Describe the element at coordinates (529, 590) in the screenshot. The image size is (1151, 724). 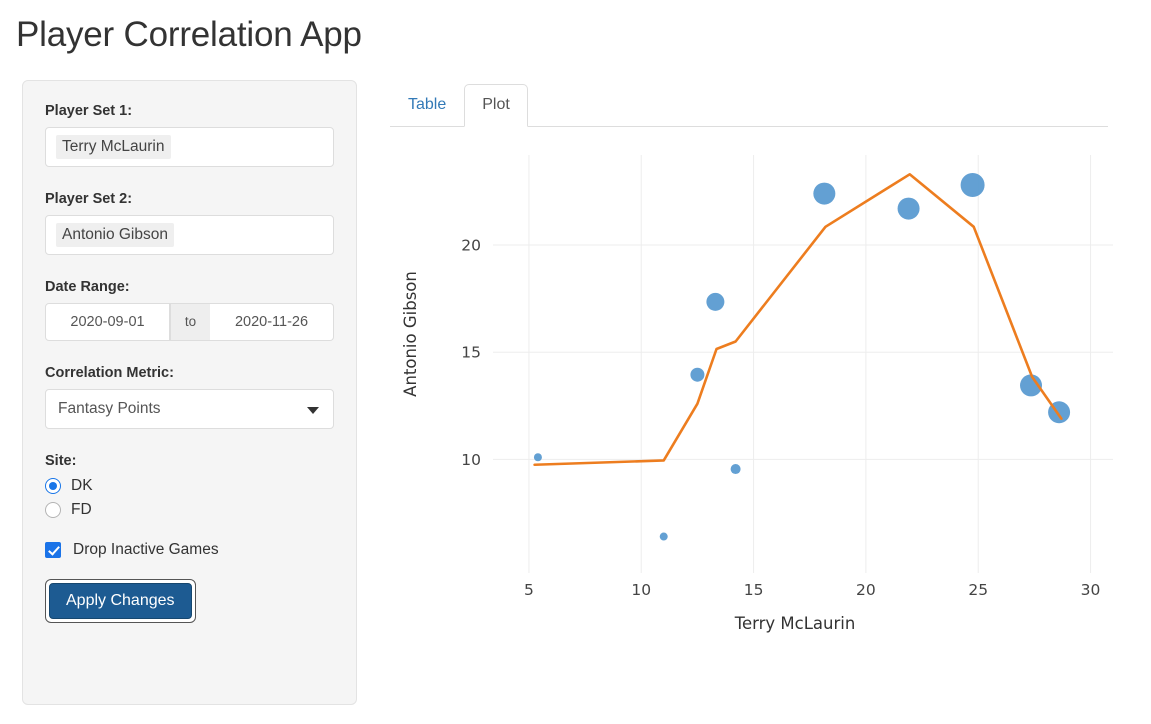
I see `x-tick-label: 5` at that location.